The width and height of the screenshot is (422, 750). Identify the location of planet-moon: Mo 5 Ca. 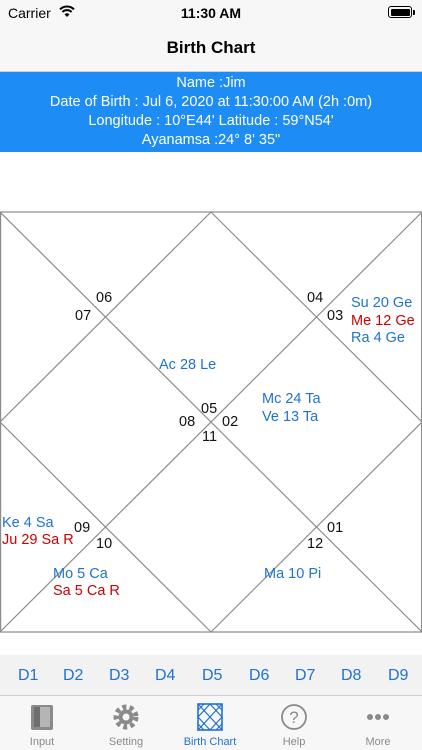
(80, 574).